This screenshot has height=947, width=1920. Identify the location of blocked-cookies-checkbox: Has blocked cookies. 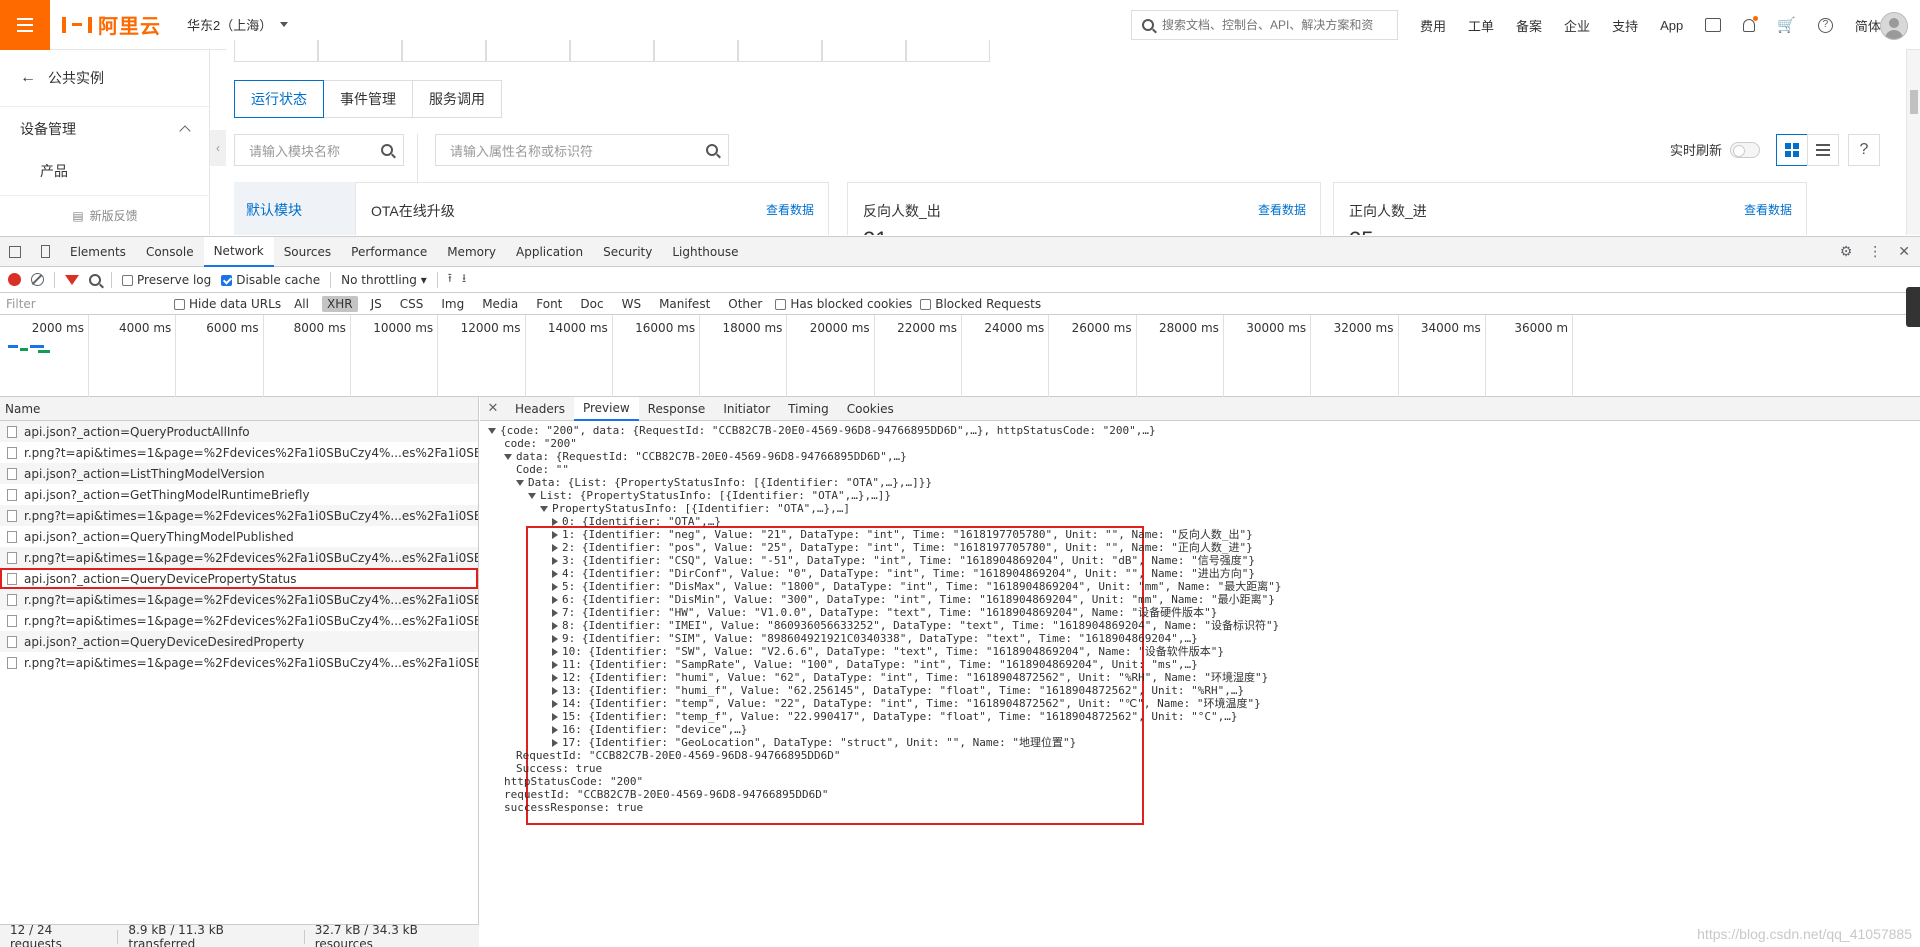
(843, 304).